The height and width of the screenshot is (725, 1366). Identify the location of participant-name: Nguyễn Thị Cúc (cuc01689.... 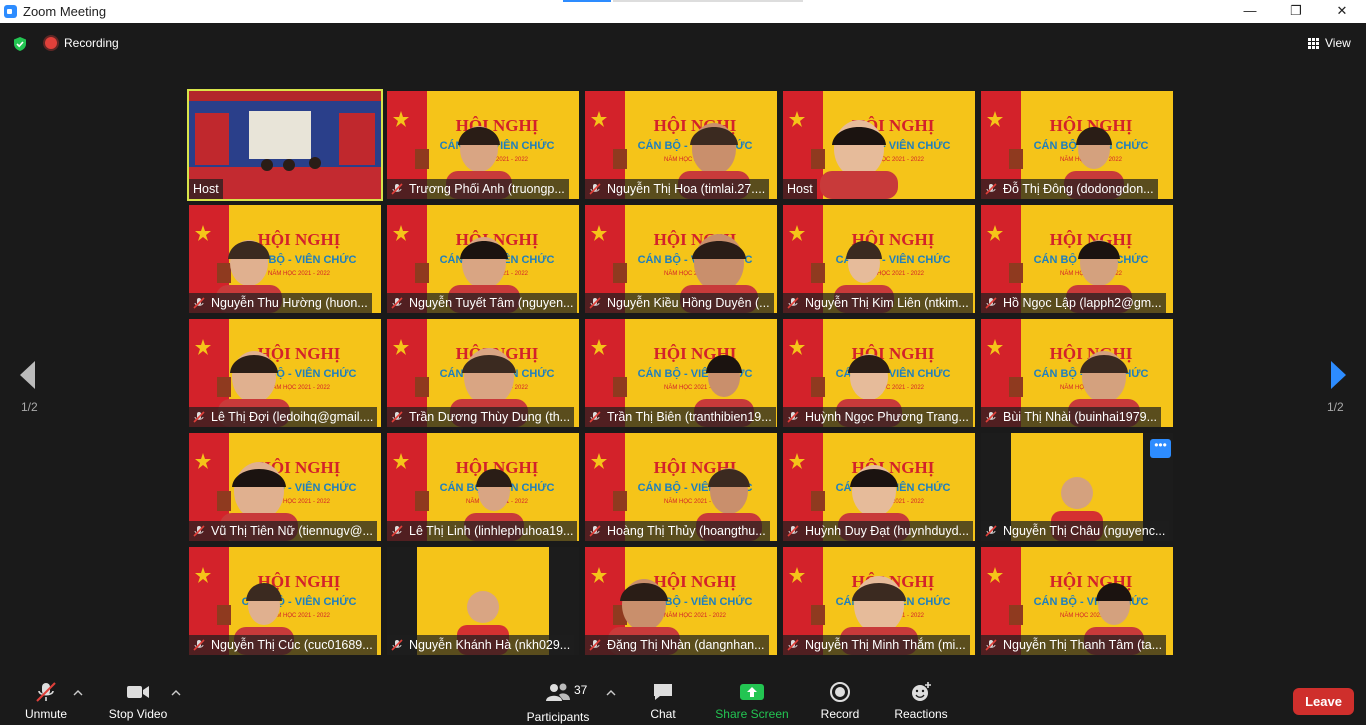
(292, 645).